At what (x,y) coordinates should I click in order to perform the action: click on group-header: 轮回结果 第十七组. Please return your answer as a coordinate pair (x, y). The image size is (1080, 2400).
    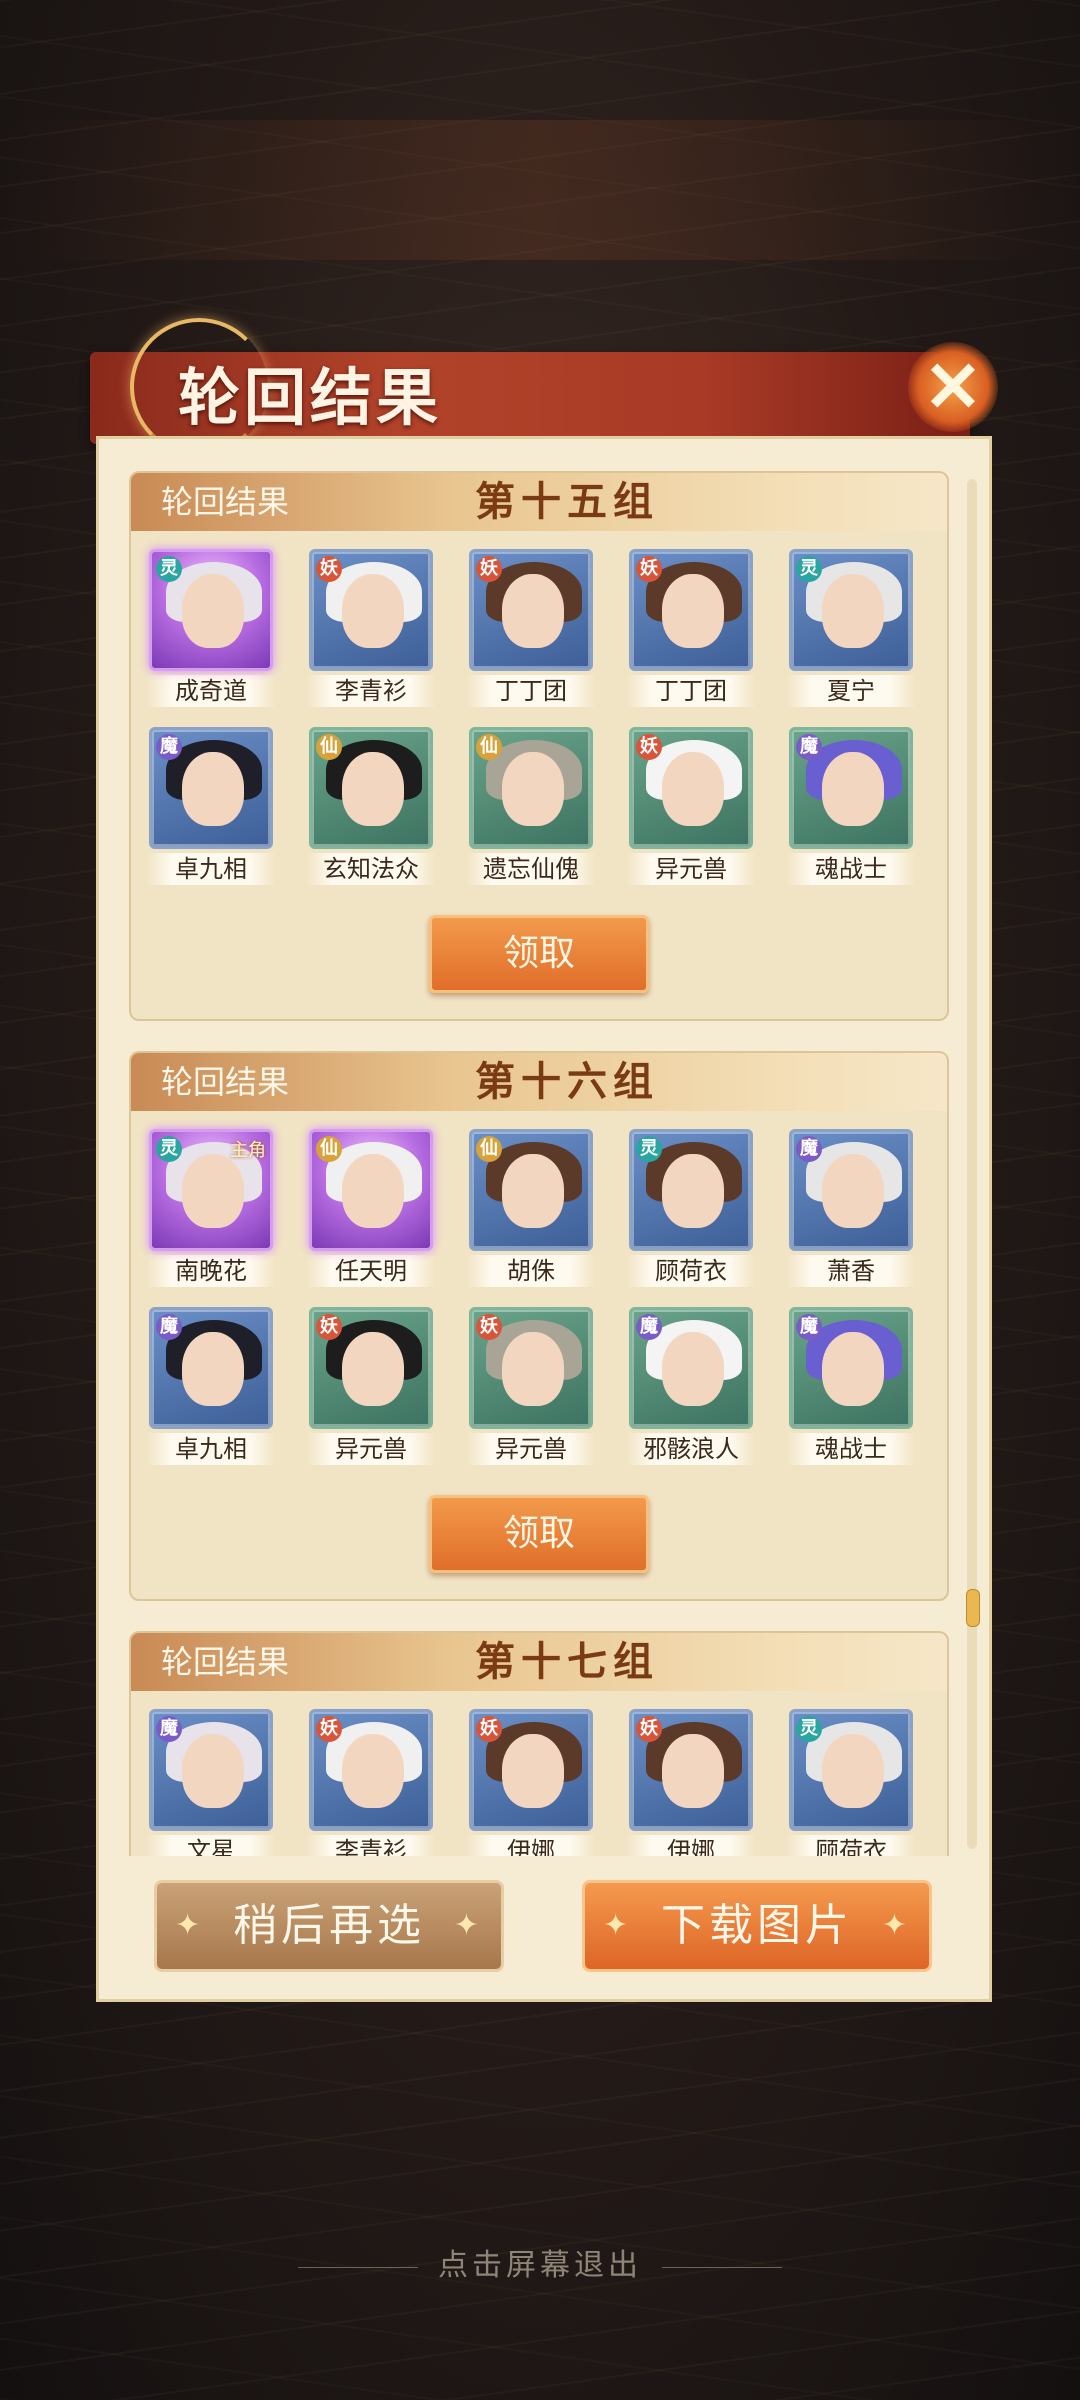
    Looking at the image, I should click on (539, 1662).